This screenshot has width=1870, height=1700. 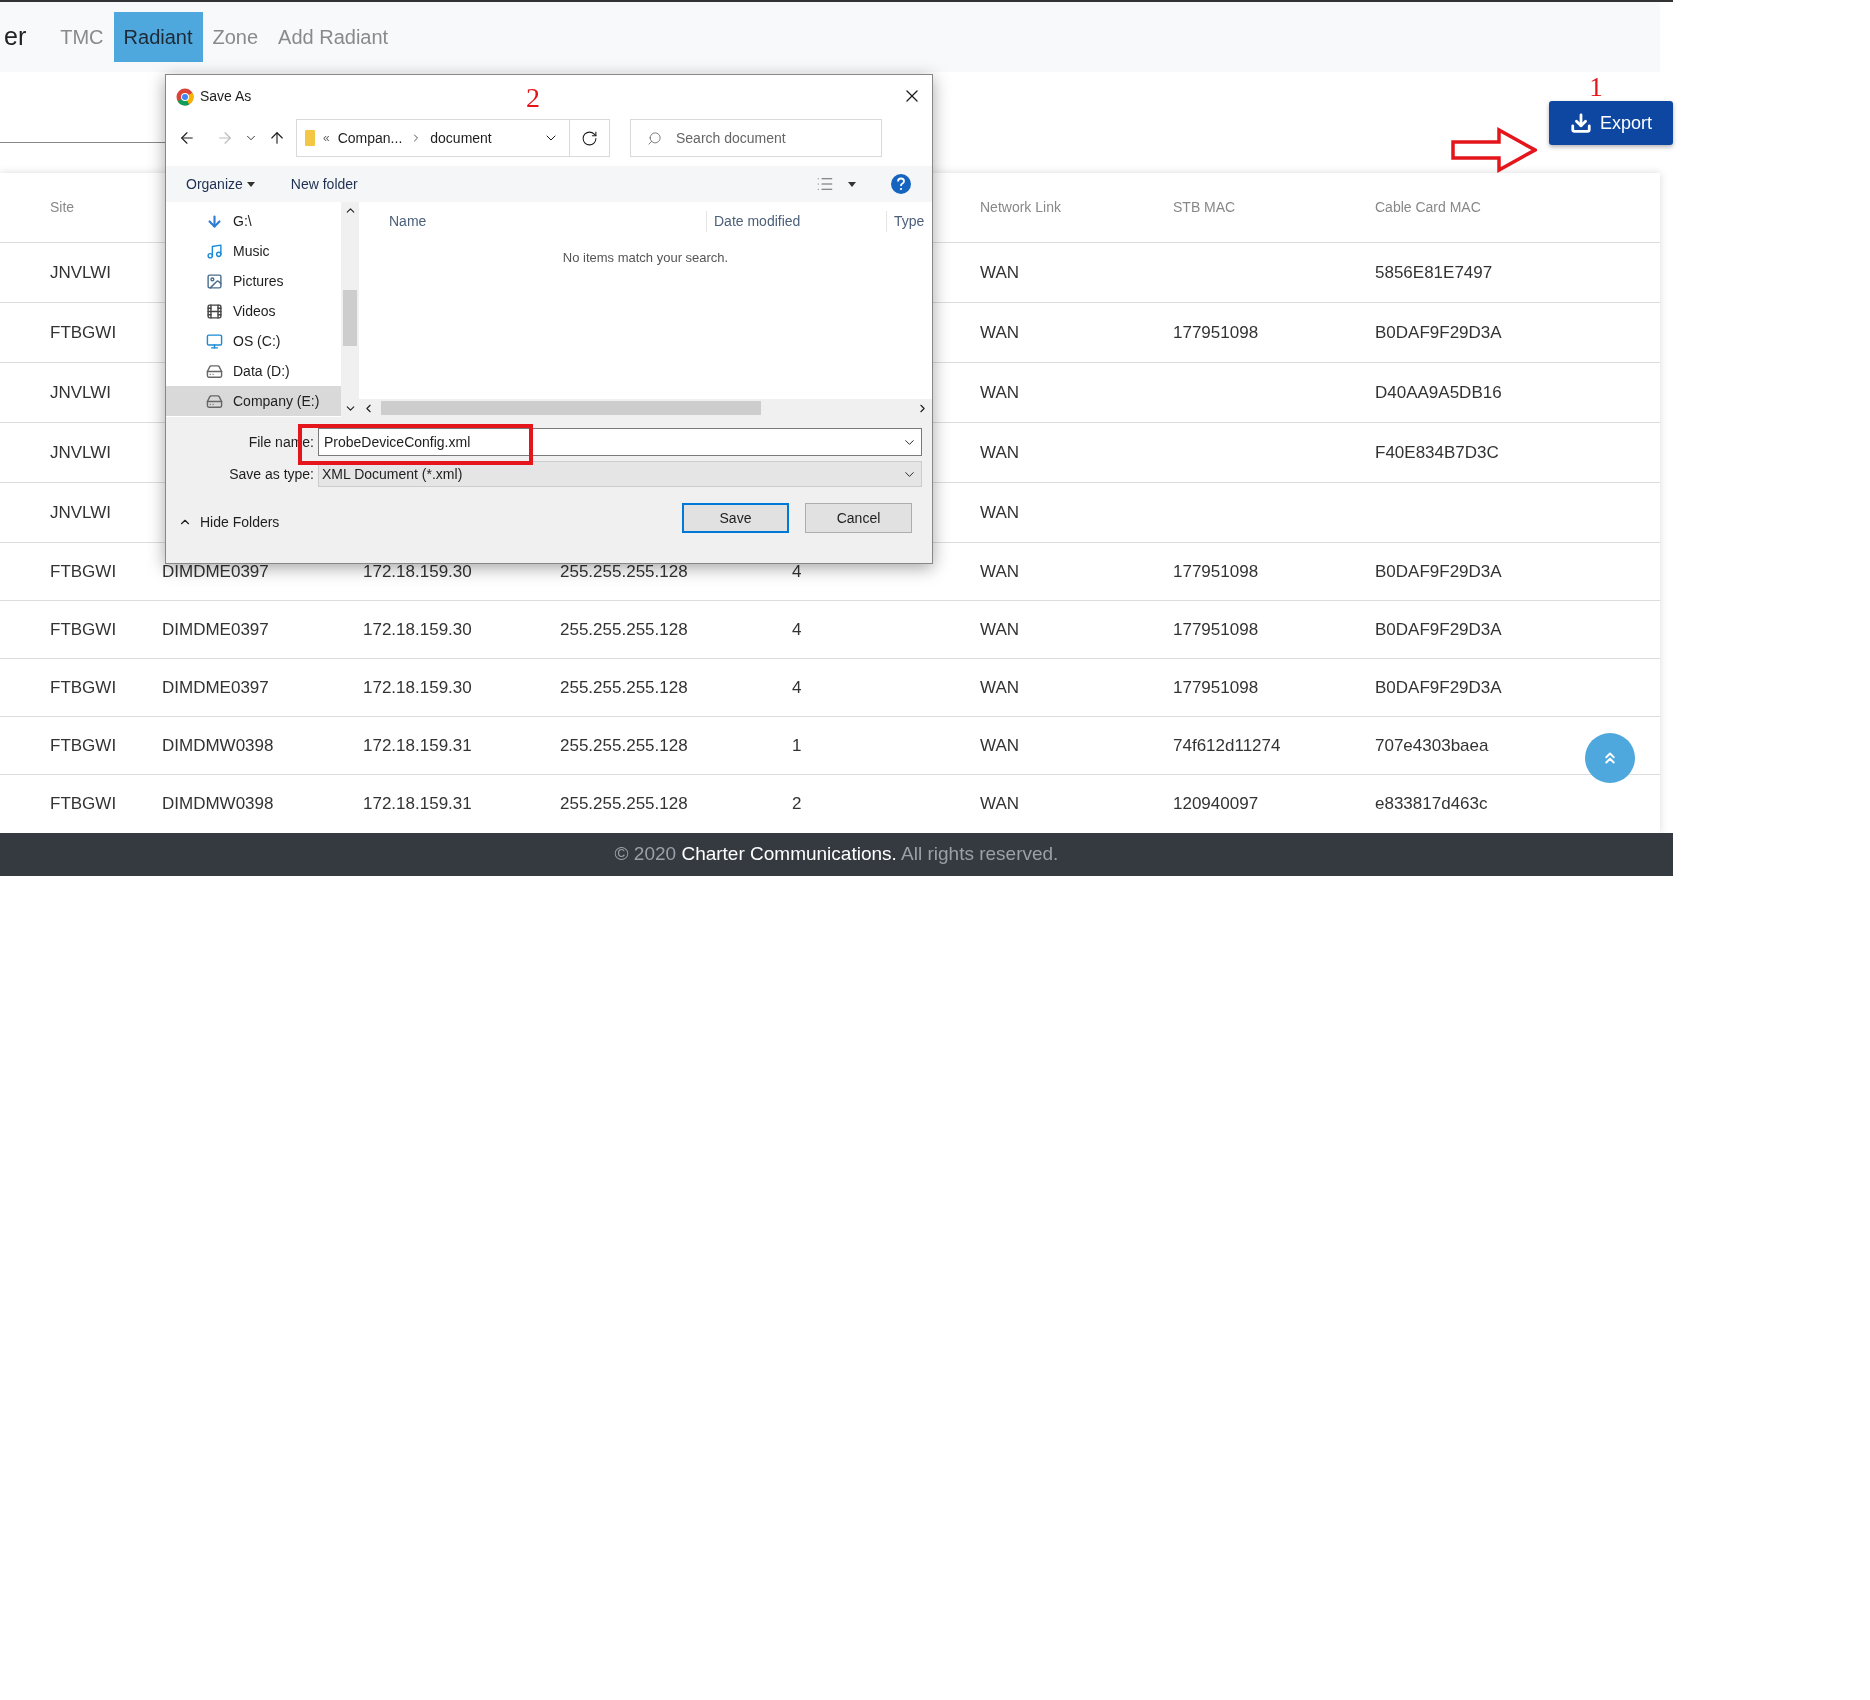 What do you see at coordinates (1432, 745) in the screenshot?
I see `table-cell-text: 707e4303baea` at bounding box center [1432, 745].